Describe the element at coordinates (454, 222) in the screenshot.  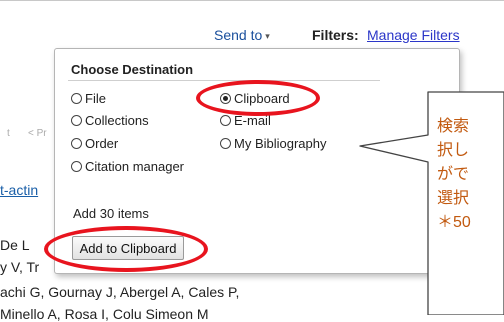
I see `callout-line-5: ＊50` at that location.